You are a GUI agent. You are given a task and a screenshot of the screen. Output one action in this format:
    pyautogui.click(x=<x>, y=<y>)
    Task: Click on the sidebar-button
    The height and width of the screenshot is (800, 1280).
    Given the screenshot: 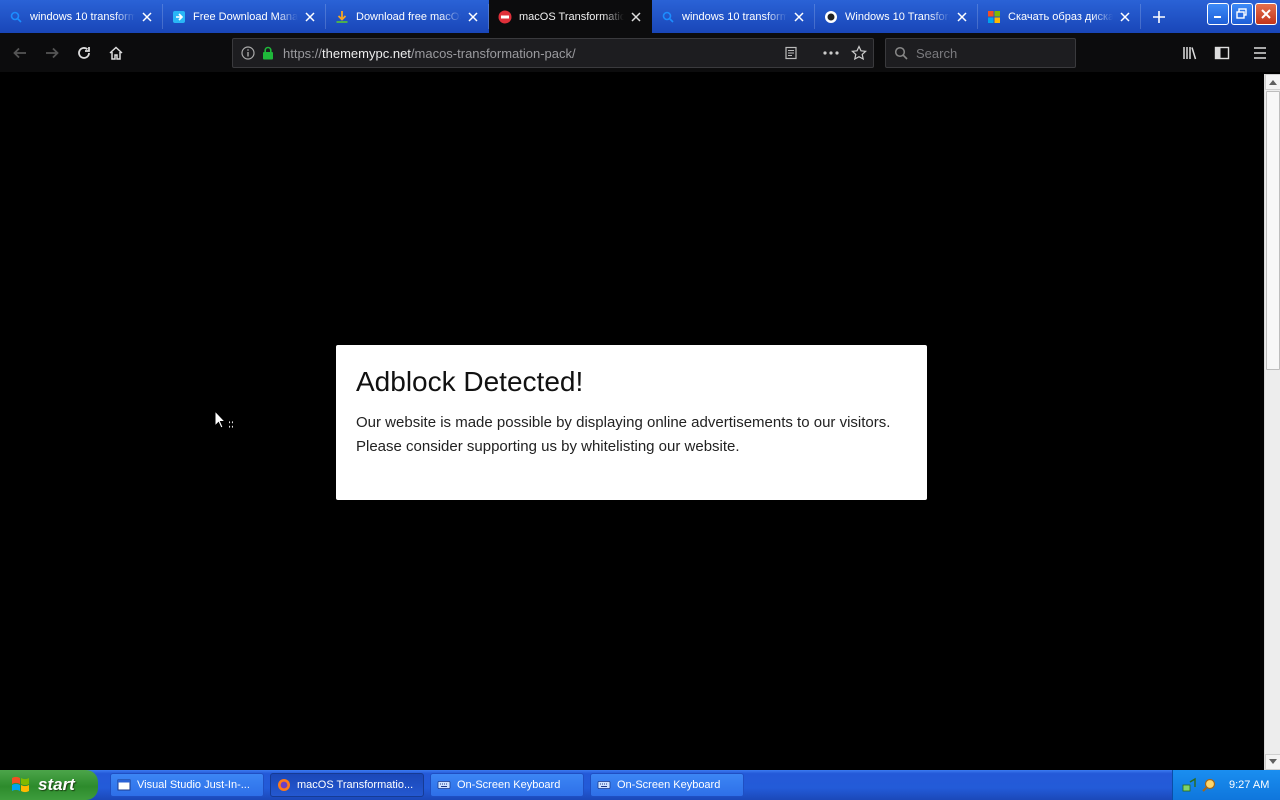 What is the action you would take?
    pyautogui.click(x=1222, y=53)
    